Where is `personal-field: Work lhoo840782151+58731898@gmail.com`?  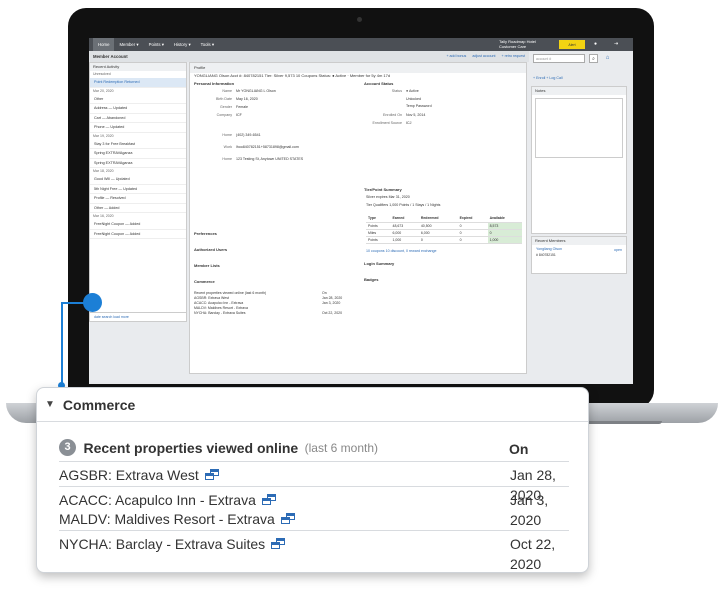 personal-field: Work lhoo840782151+58731898@gmail.com is located at coordinates (274, 147).